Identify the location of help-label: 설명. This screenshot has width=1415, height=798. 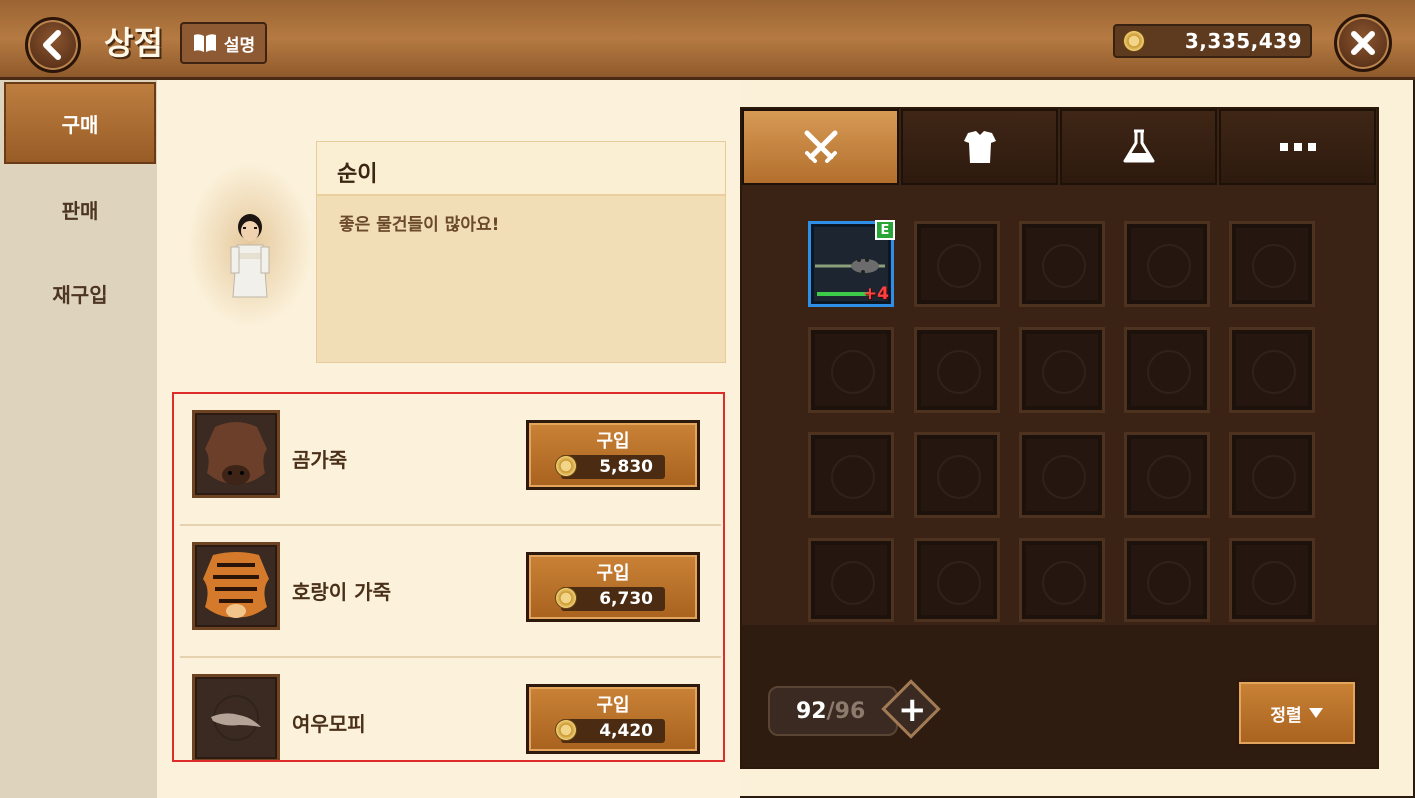
(239, 45).